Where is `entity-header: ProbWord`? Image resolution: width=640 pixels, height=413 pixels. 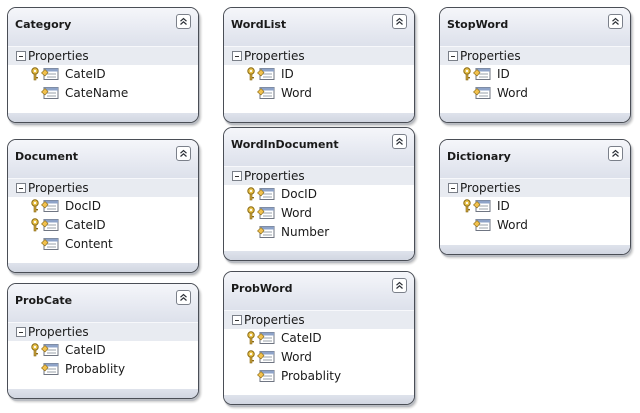 entity-header: ProbWord is located at coordinates (319, 291).